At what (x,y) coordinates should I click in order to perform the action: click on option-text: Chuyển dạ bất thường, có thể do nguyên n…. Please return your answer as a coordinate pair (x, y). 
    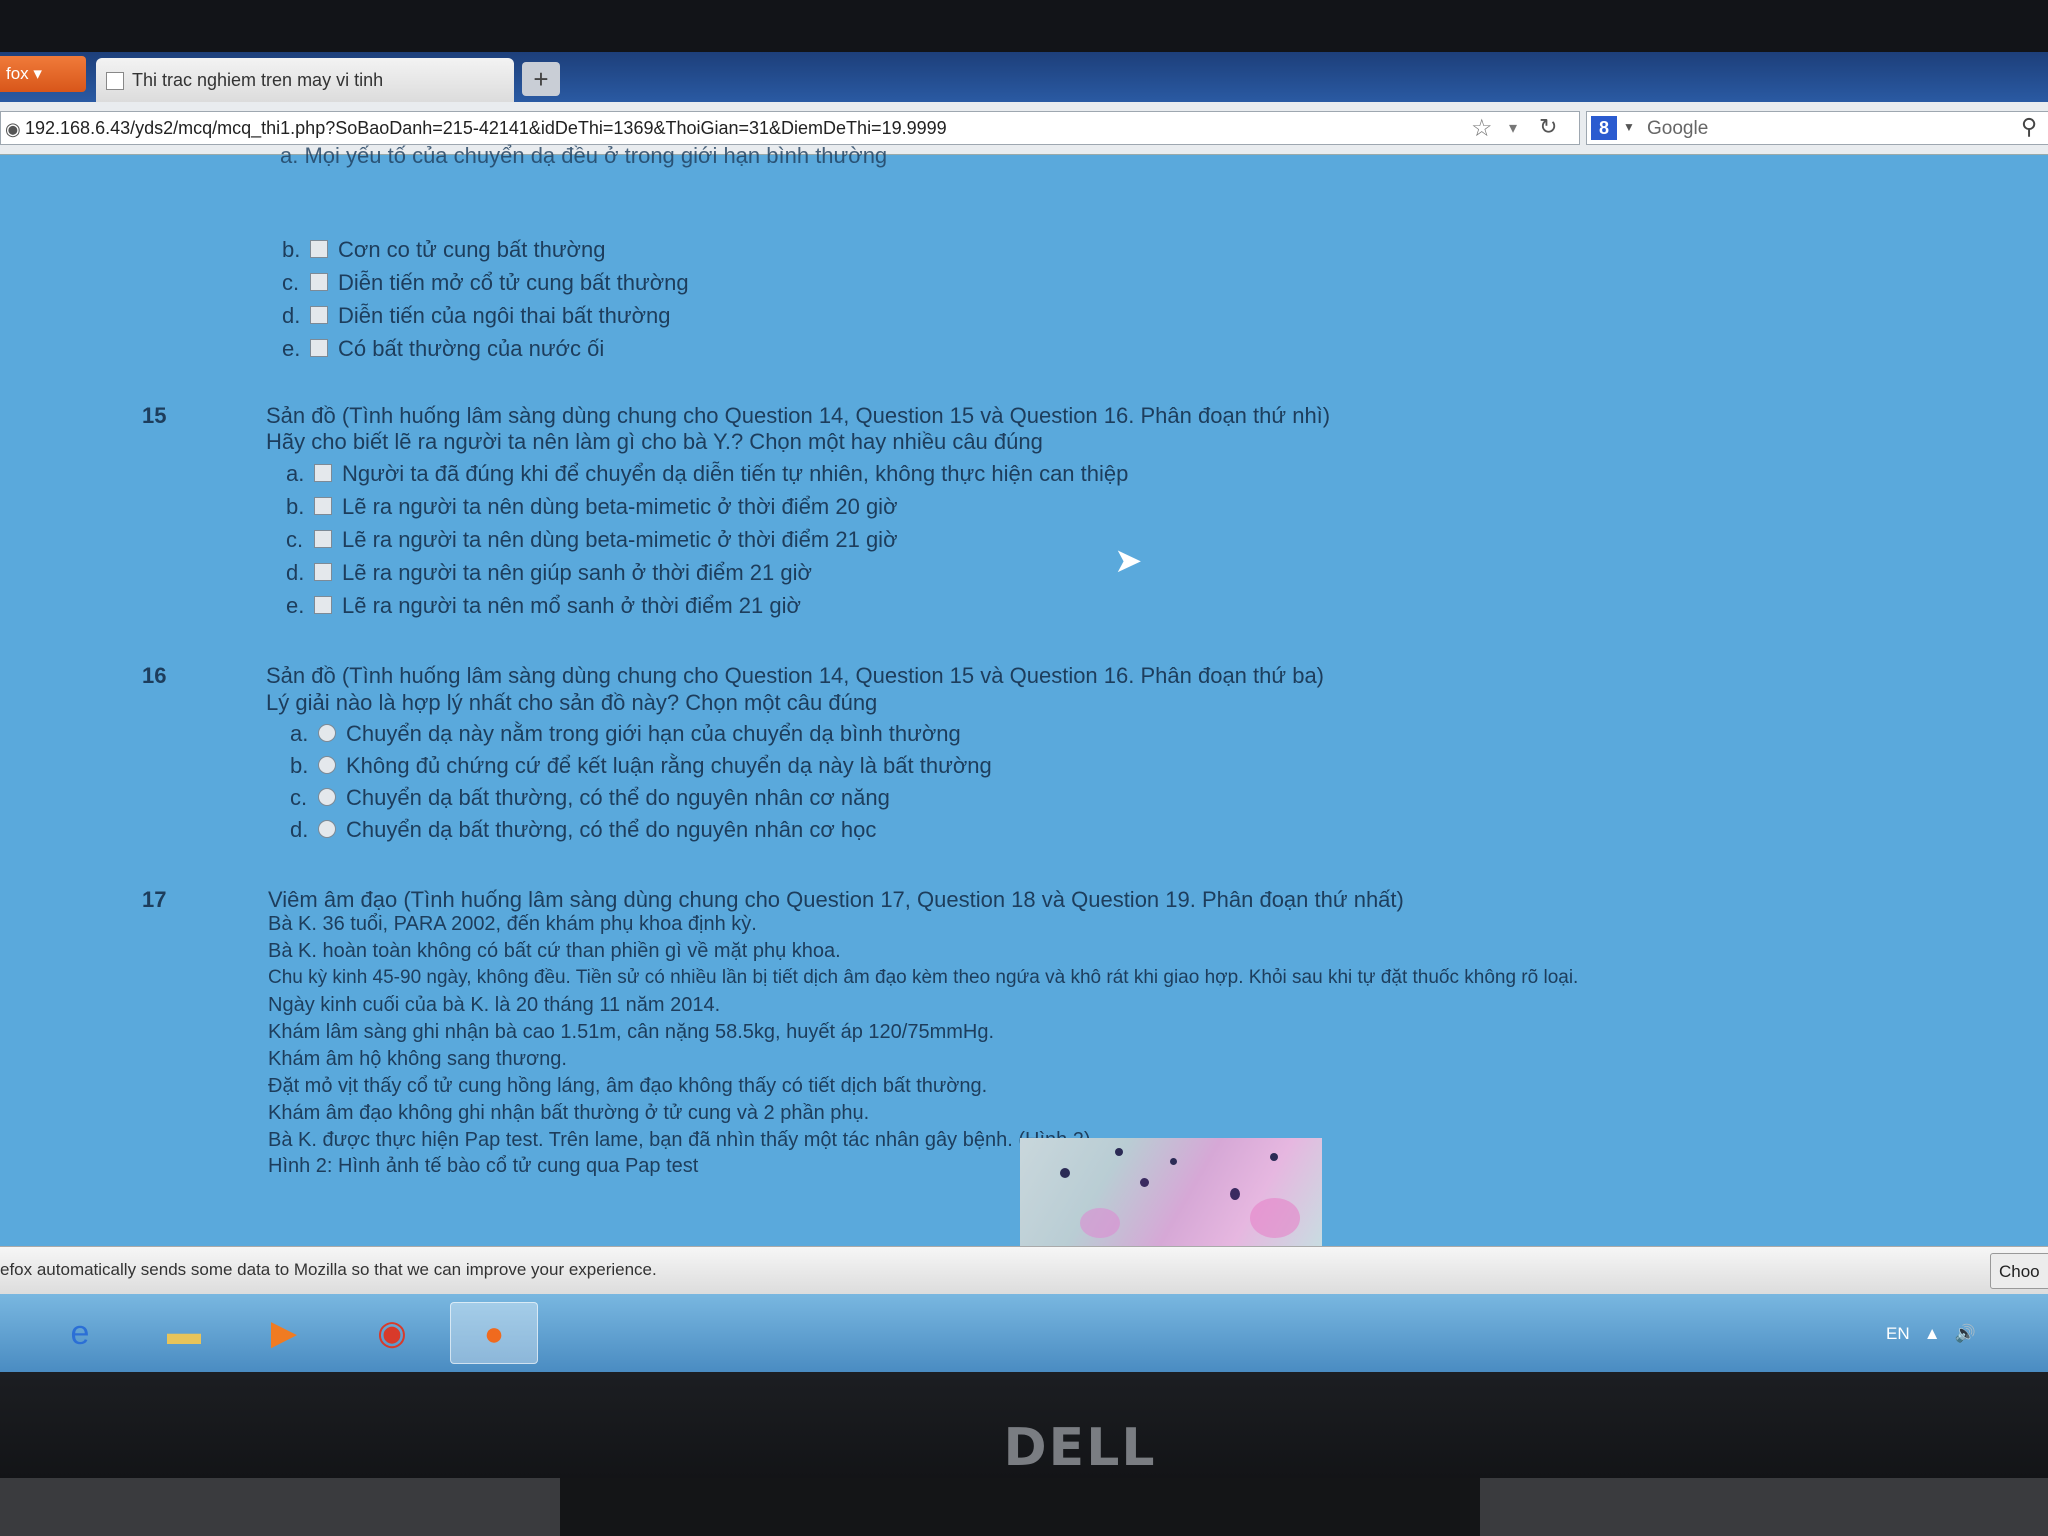
    Looking at the image, I should click on (618, 797).